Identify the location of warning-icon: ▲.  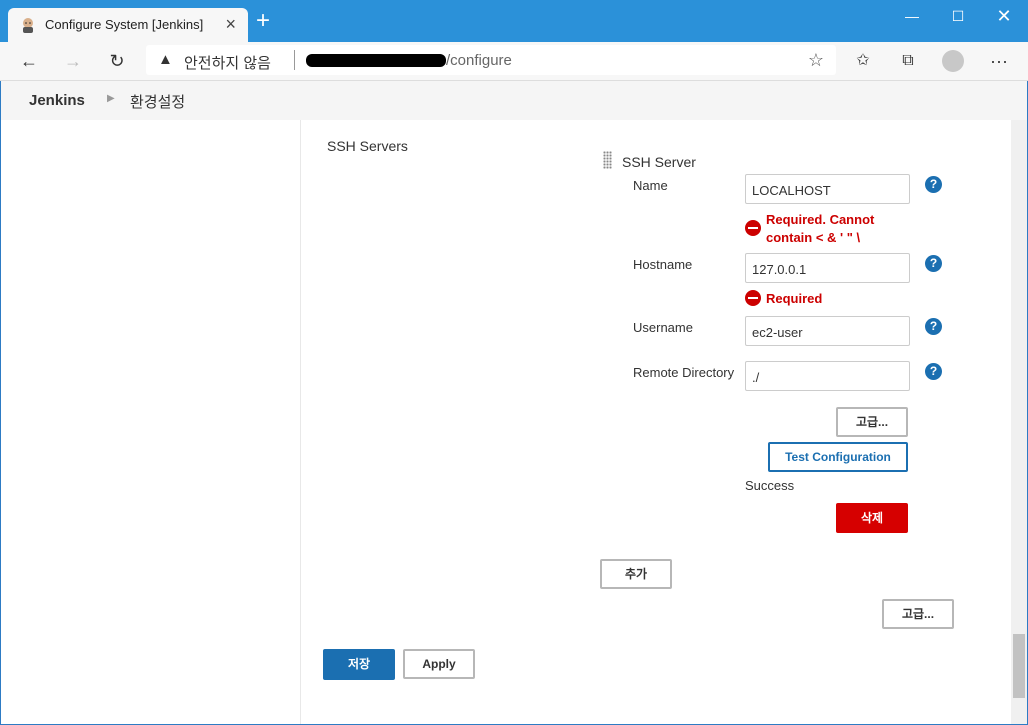
(165, 59).